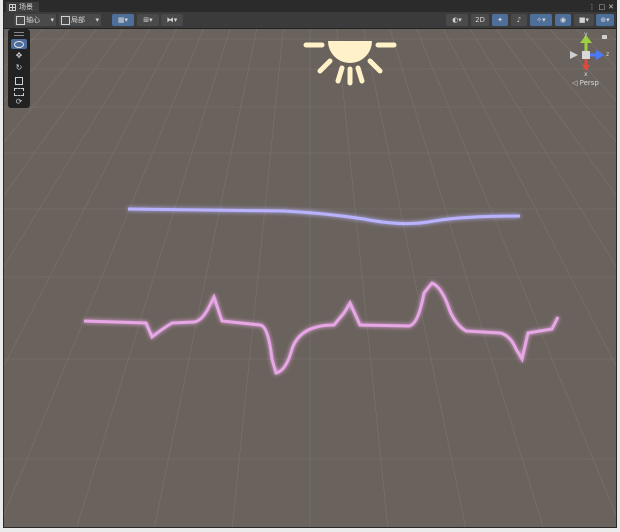 The width and height of the screenshot is (620, 532). Describe the element at coordinates (123, 20) in the screenshot. I see `grid-snap-button: ▦▾` at that location.